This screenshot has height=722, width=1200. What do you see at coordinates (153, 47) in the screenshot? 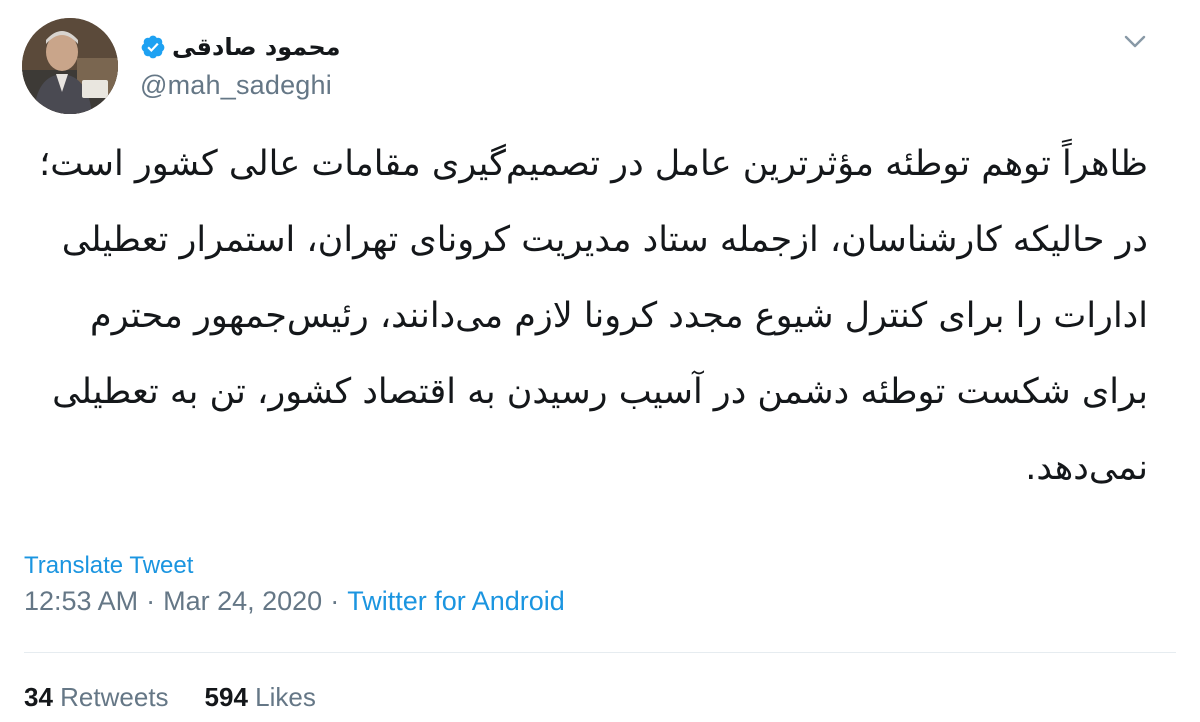
I see `verified-badge-icon` at bounding box center [153, 47].